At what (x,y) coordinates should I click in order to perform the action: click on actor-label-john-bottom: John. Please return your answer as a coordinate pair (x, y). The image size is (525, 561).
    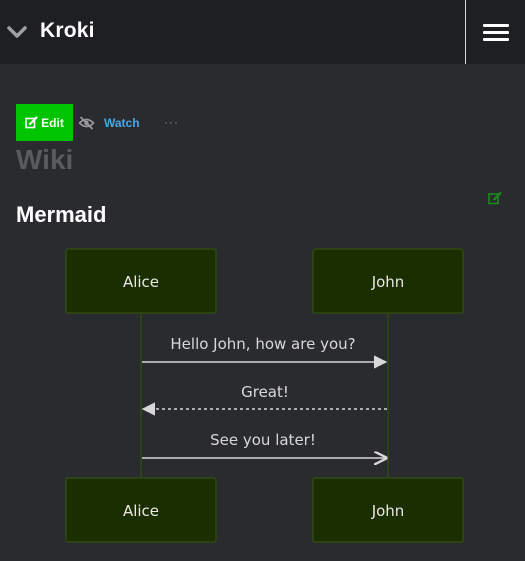
    Looking at the image, I should click on (388, 511).